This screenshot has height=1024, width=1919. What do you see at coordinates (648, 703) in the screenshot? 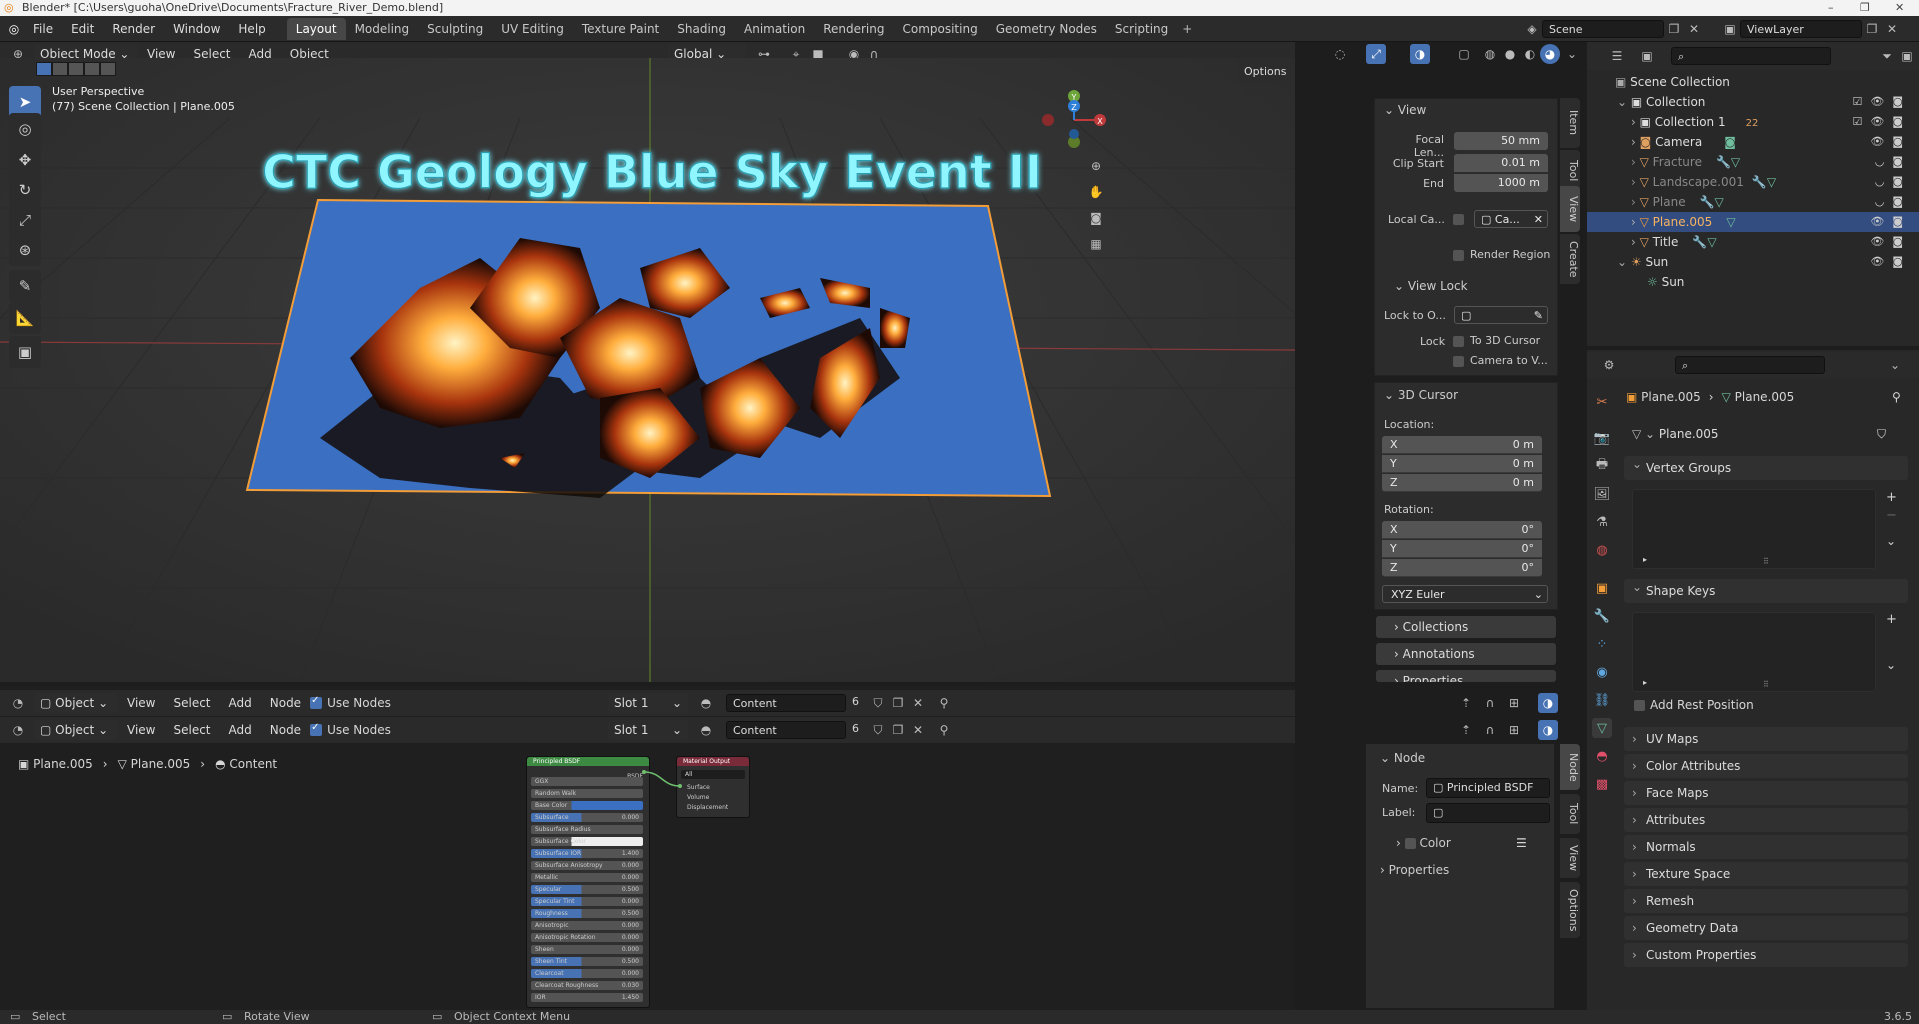
I see `slot-dropdown: Slot 1 ⌄` at bounding box center [648, 703].